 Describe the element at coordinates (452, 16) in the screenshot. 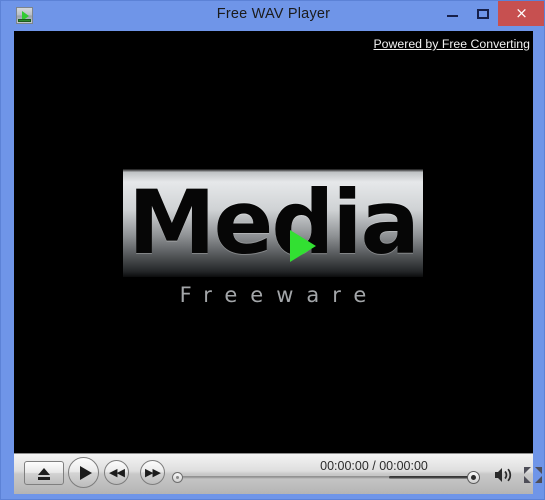

I see `minimize-icon` at that location.